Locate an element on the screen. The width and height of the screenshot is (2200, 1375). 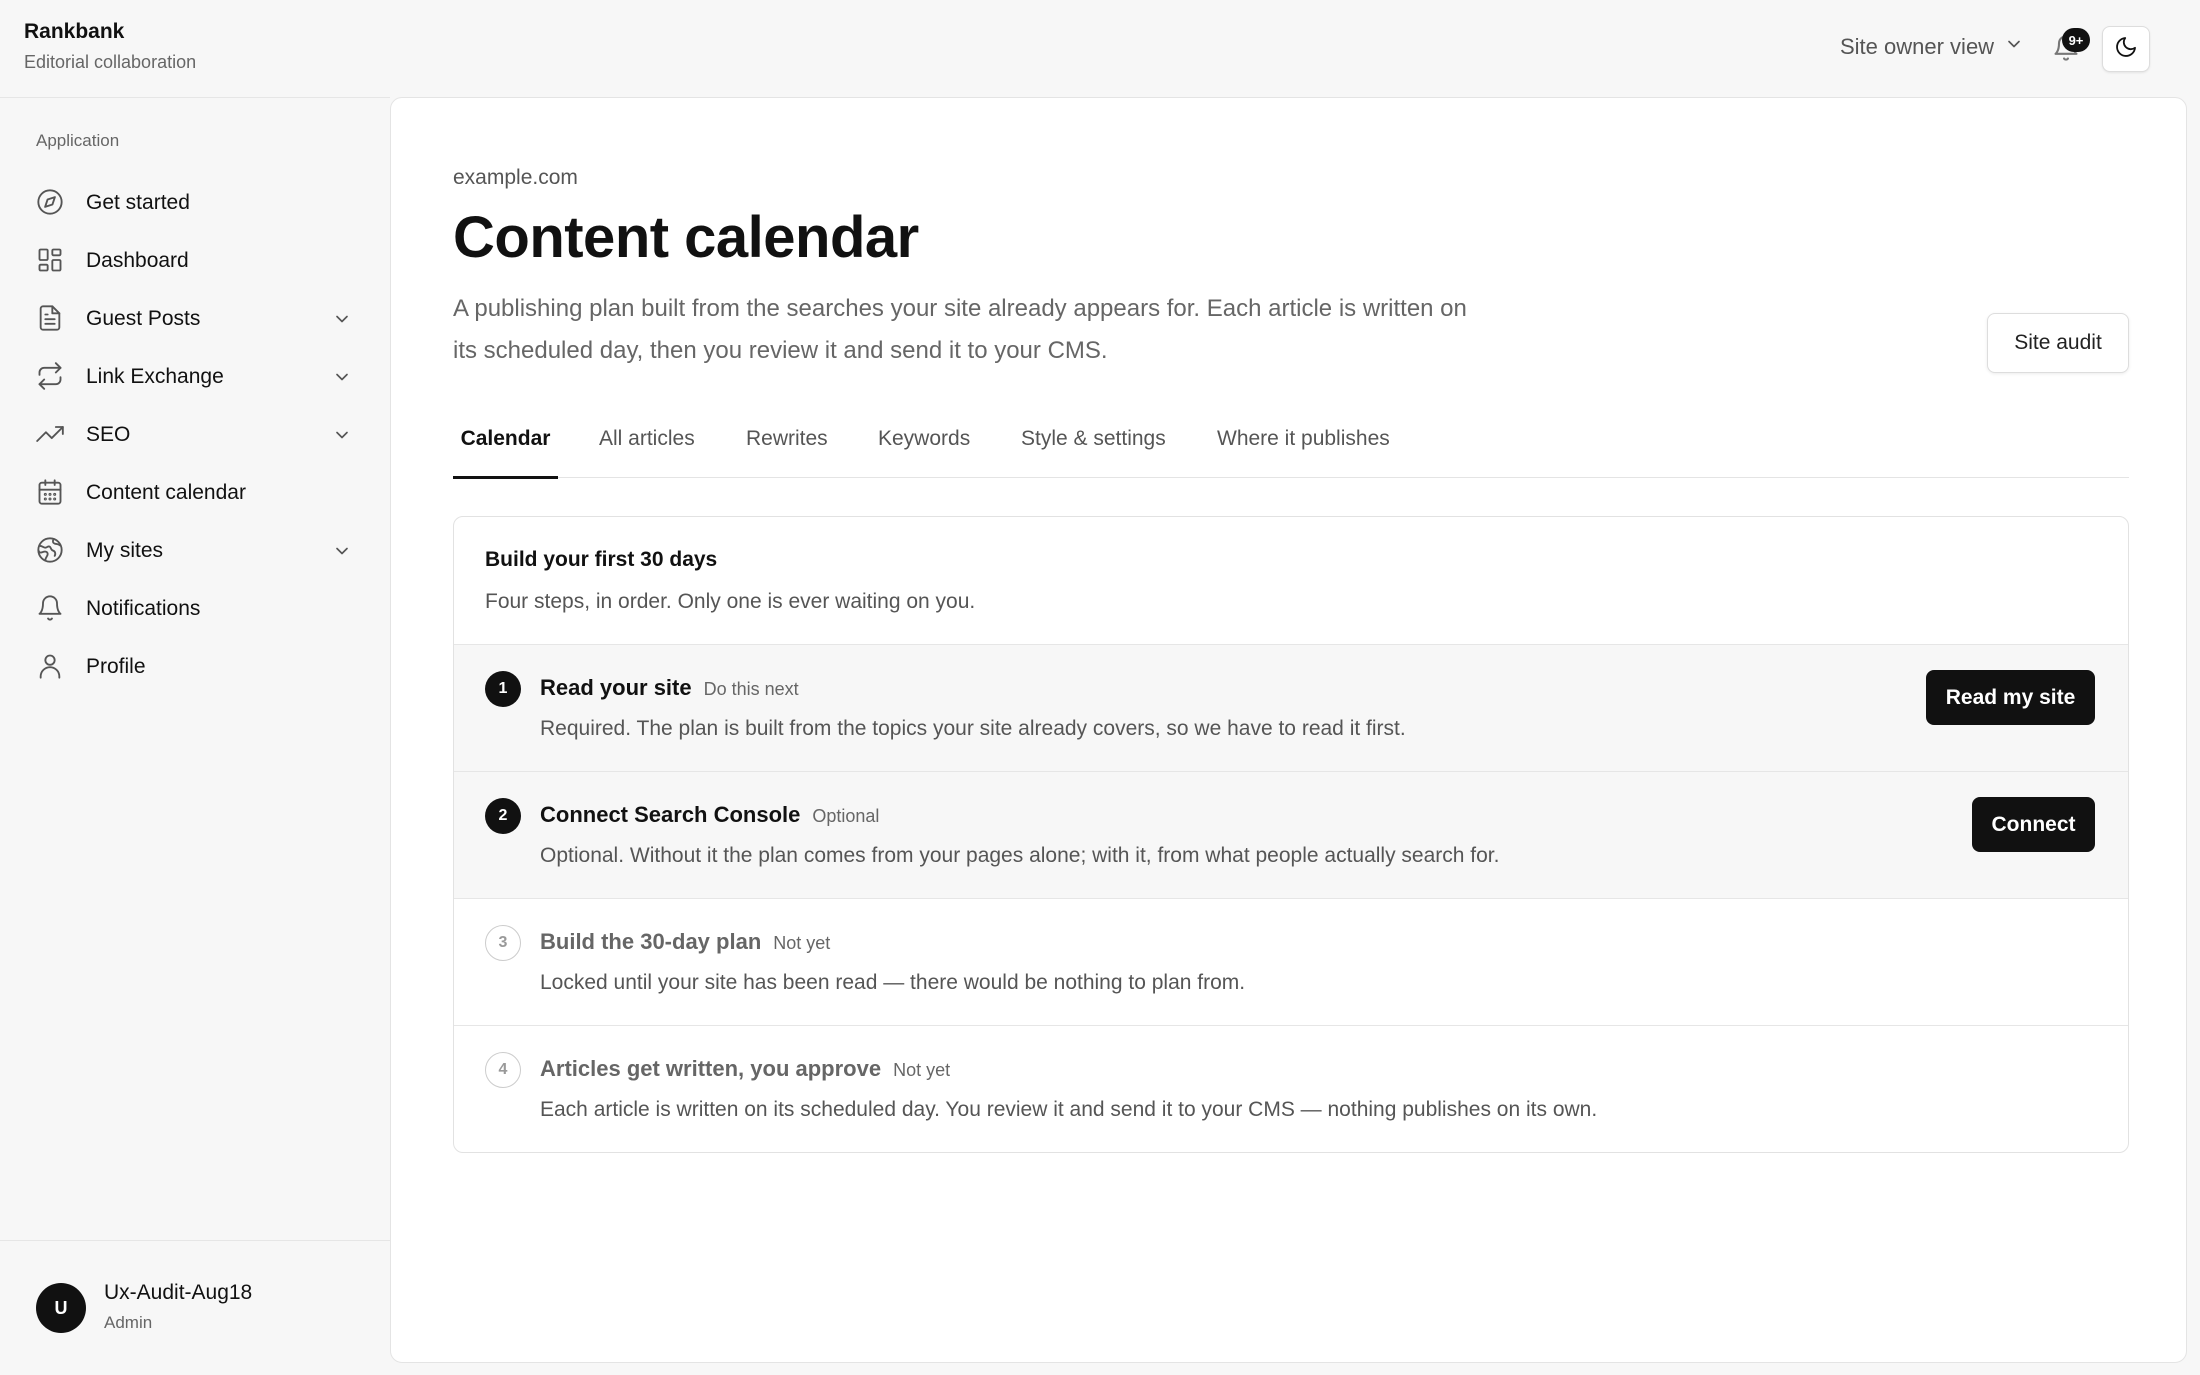
sidebar-item-dashboard: Dashboard is located at coordinates (196, 261).